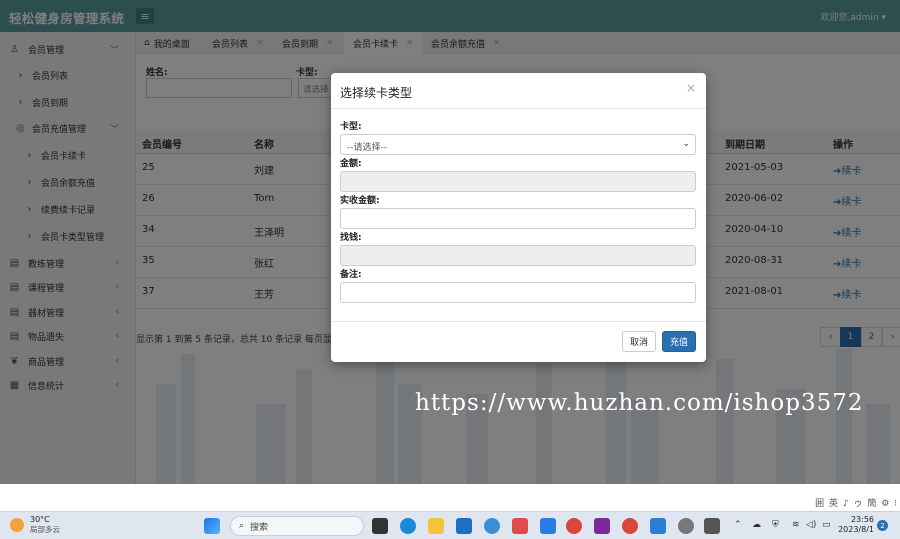 The image size is (900, 539). What do you see at coordinates (862, 519) in the screenshot?
I see `clock-time: 23:56` at bounding box center [862, 519].